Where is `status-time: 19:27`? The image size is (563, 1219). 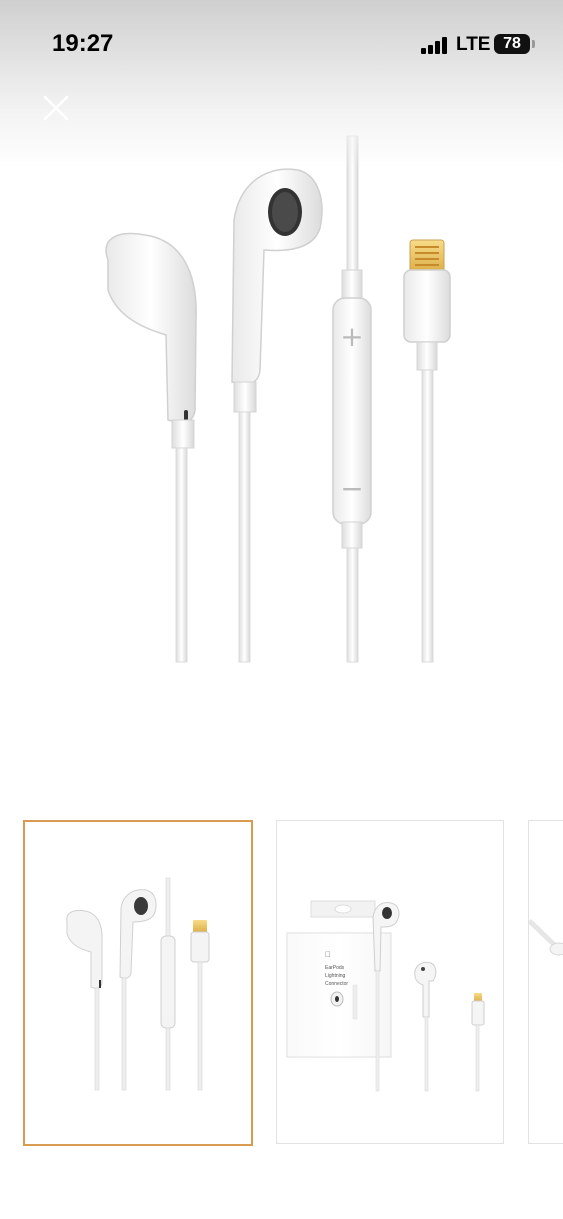
status-time: 19:27 is located at coordinates (83, 43).